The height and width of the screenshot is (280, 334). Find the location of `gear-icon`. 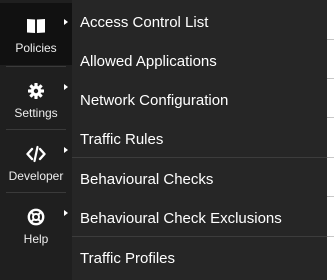

gear-icon is located at coordinates (36, 91).